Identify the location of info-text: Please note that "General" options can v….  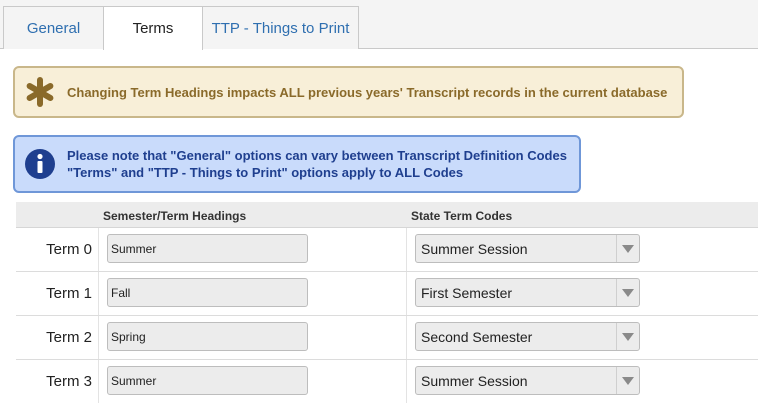
(317, 164).